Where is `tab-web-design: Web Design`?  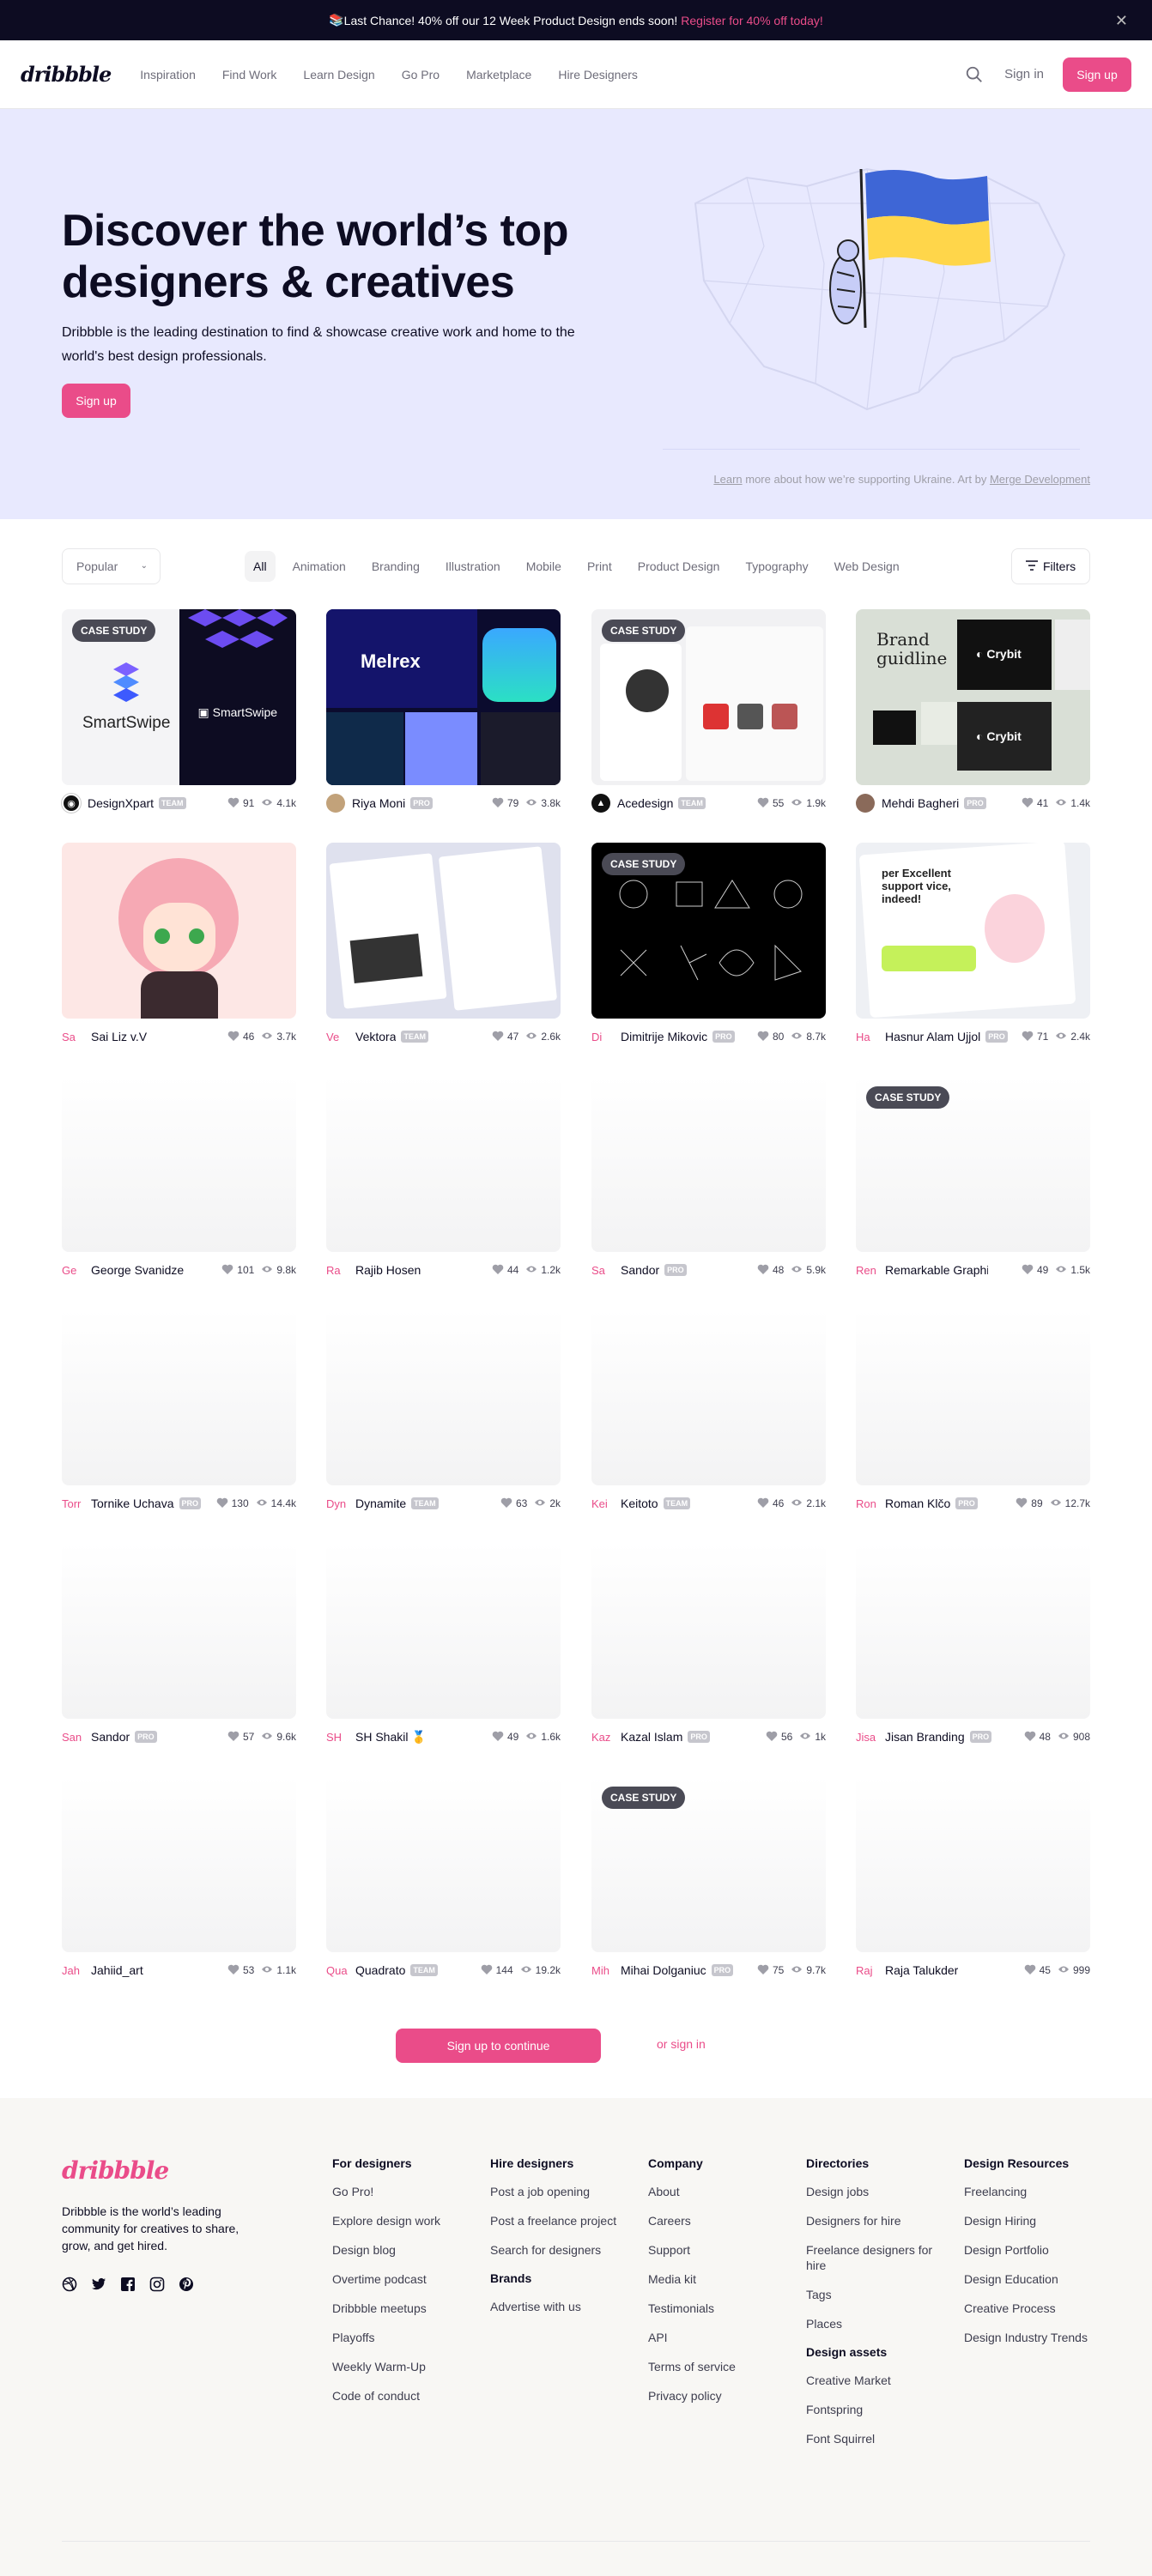 tab-web-design: Web Design is located at coordinates (867, 566).